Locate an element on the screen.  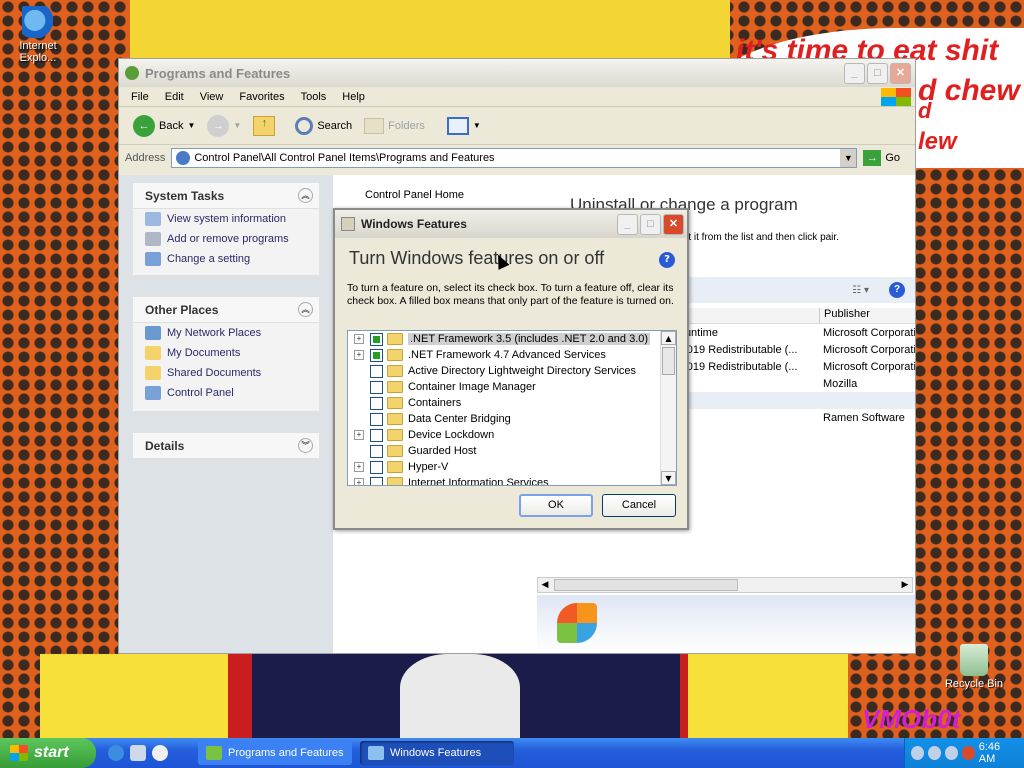
ok-button: OK is located at coordinates (556, 505).